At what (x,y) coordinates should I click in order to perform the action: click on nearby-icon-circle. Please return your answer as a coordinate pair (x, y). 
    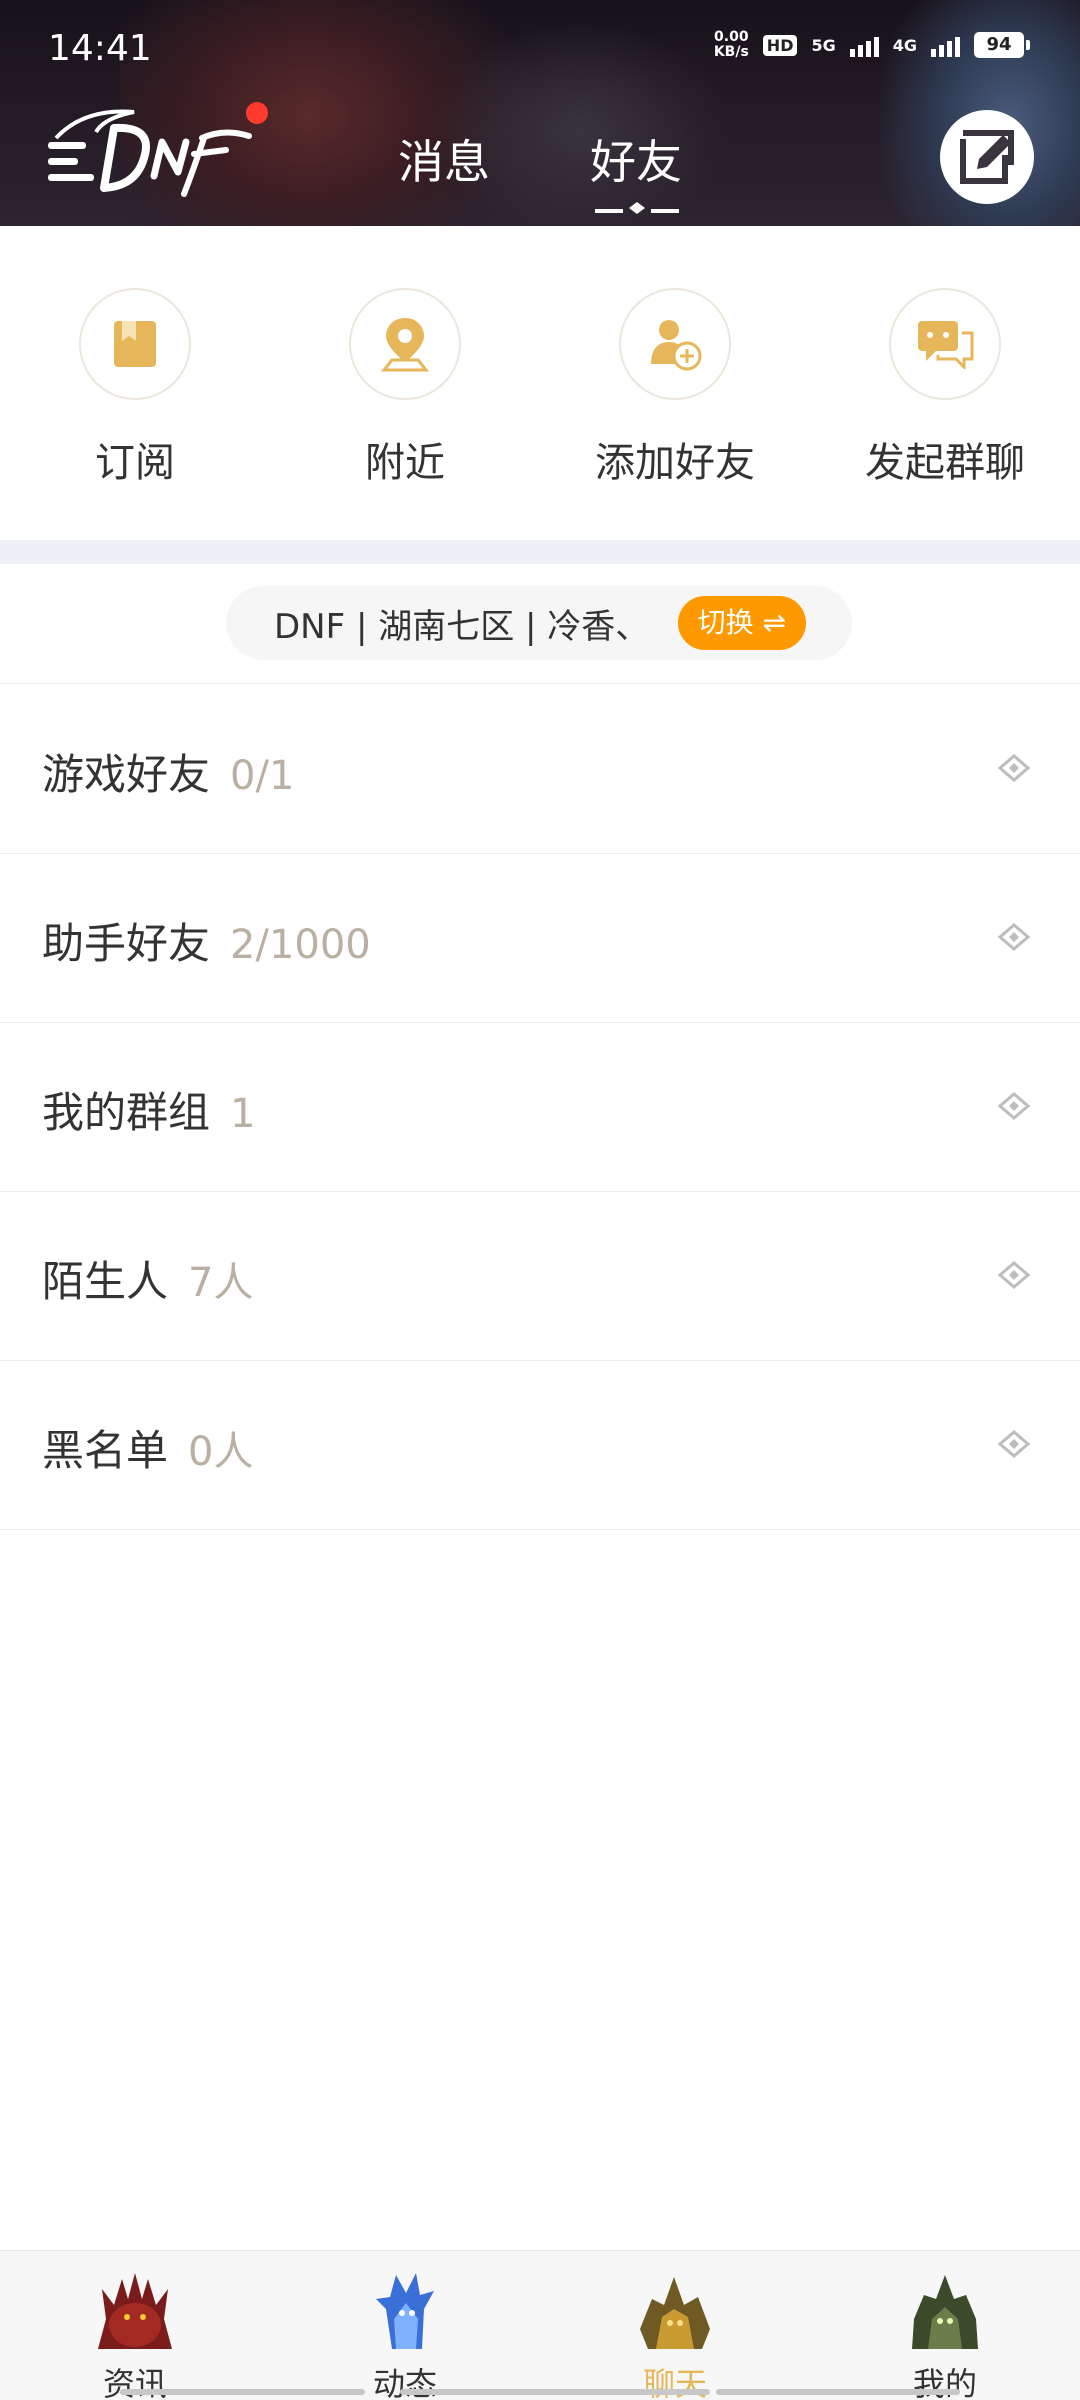
    Looking at the image, I should click on (405, 344).